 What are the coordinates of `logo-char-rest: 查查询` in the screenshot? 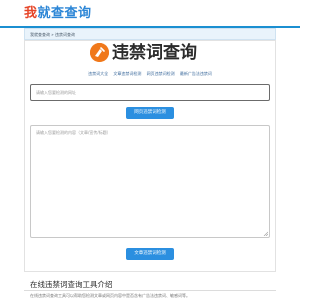 It's located at (71, 13).